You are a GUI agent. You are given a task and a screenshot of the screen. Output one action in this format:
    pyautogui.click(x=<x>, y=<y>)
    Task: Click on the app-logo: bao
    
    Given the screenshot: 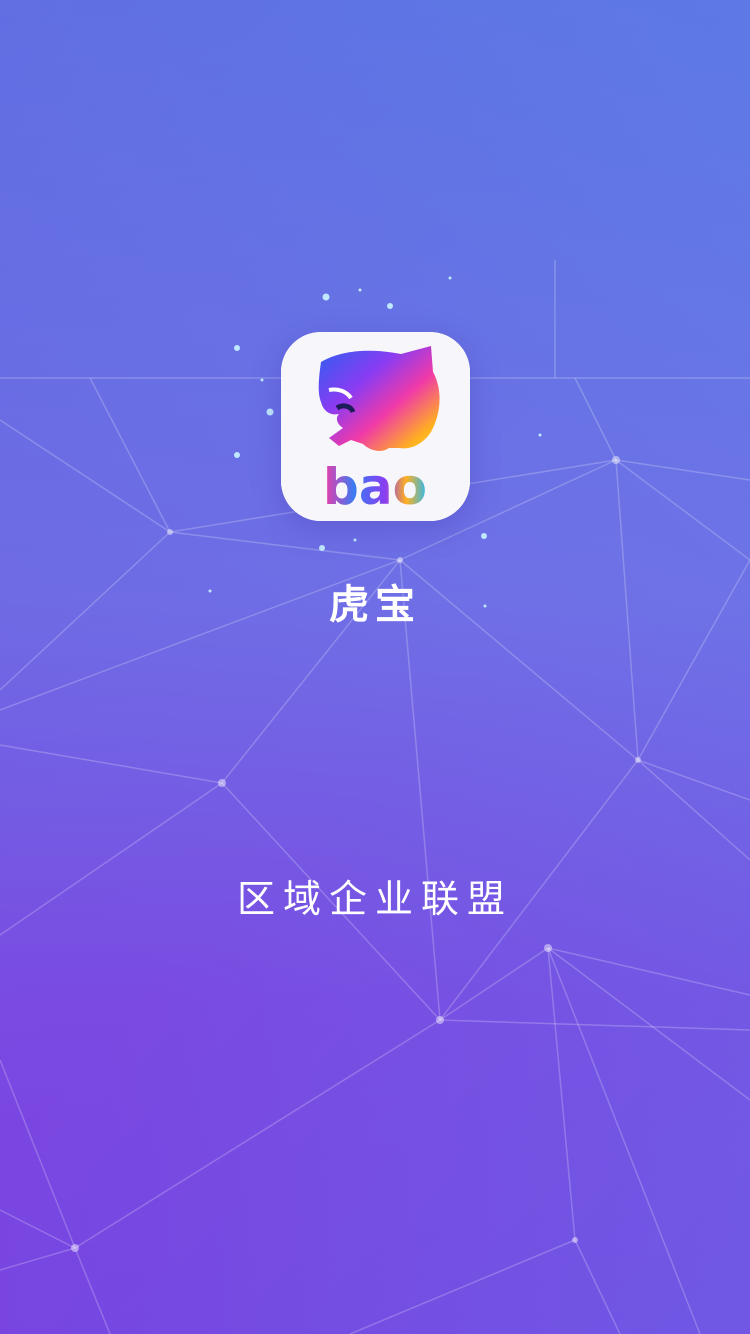 What is the action you would take?
    pyautogui.click(x=375, y=426)
    